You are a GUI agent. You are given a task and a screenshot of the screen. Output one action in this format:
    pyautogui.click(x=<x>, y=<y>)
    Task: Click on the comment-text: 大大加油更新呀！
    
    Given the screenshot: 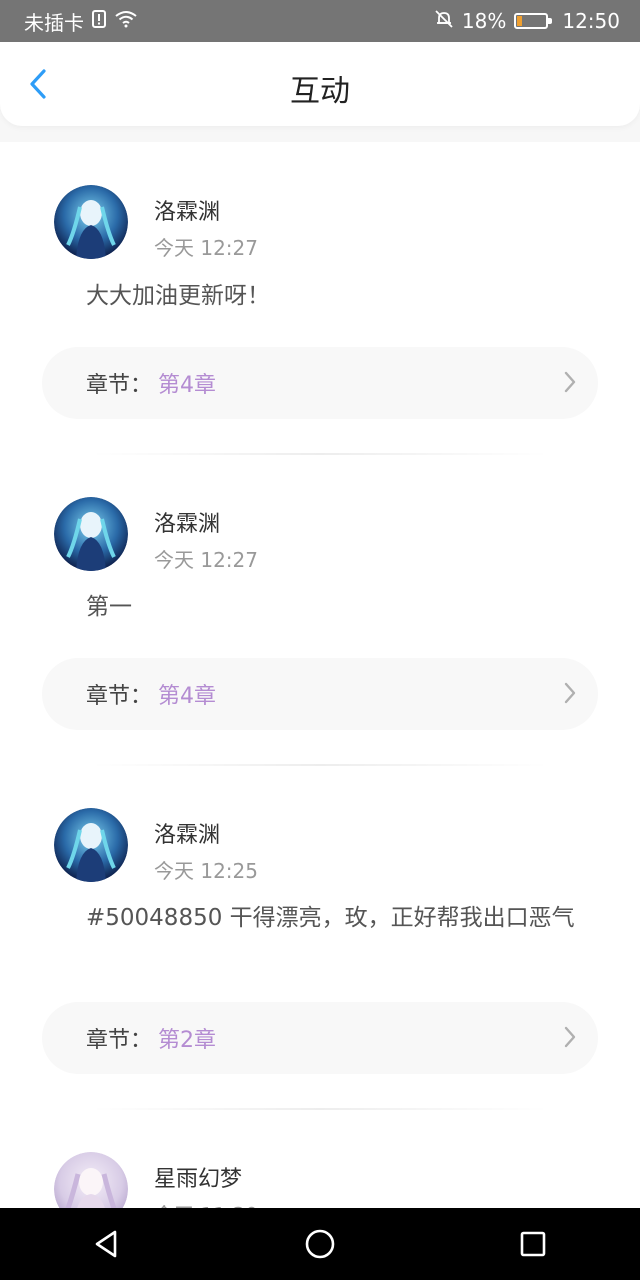 What is the action you would take?
    pyautogui.click(x=178, y=296)
    